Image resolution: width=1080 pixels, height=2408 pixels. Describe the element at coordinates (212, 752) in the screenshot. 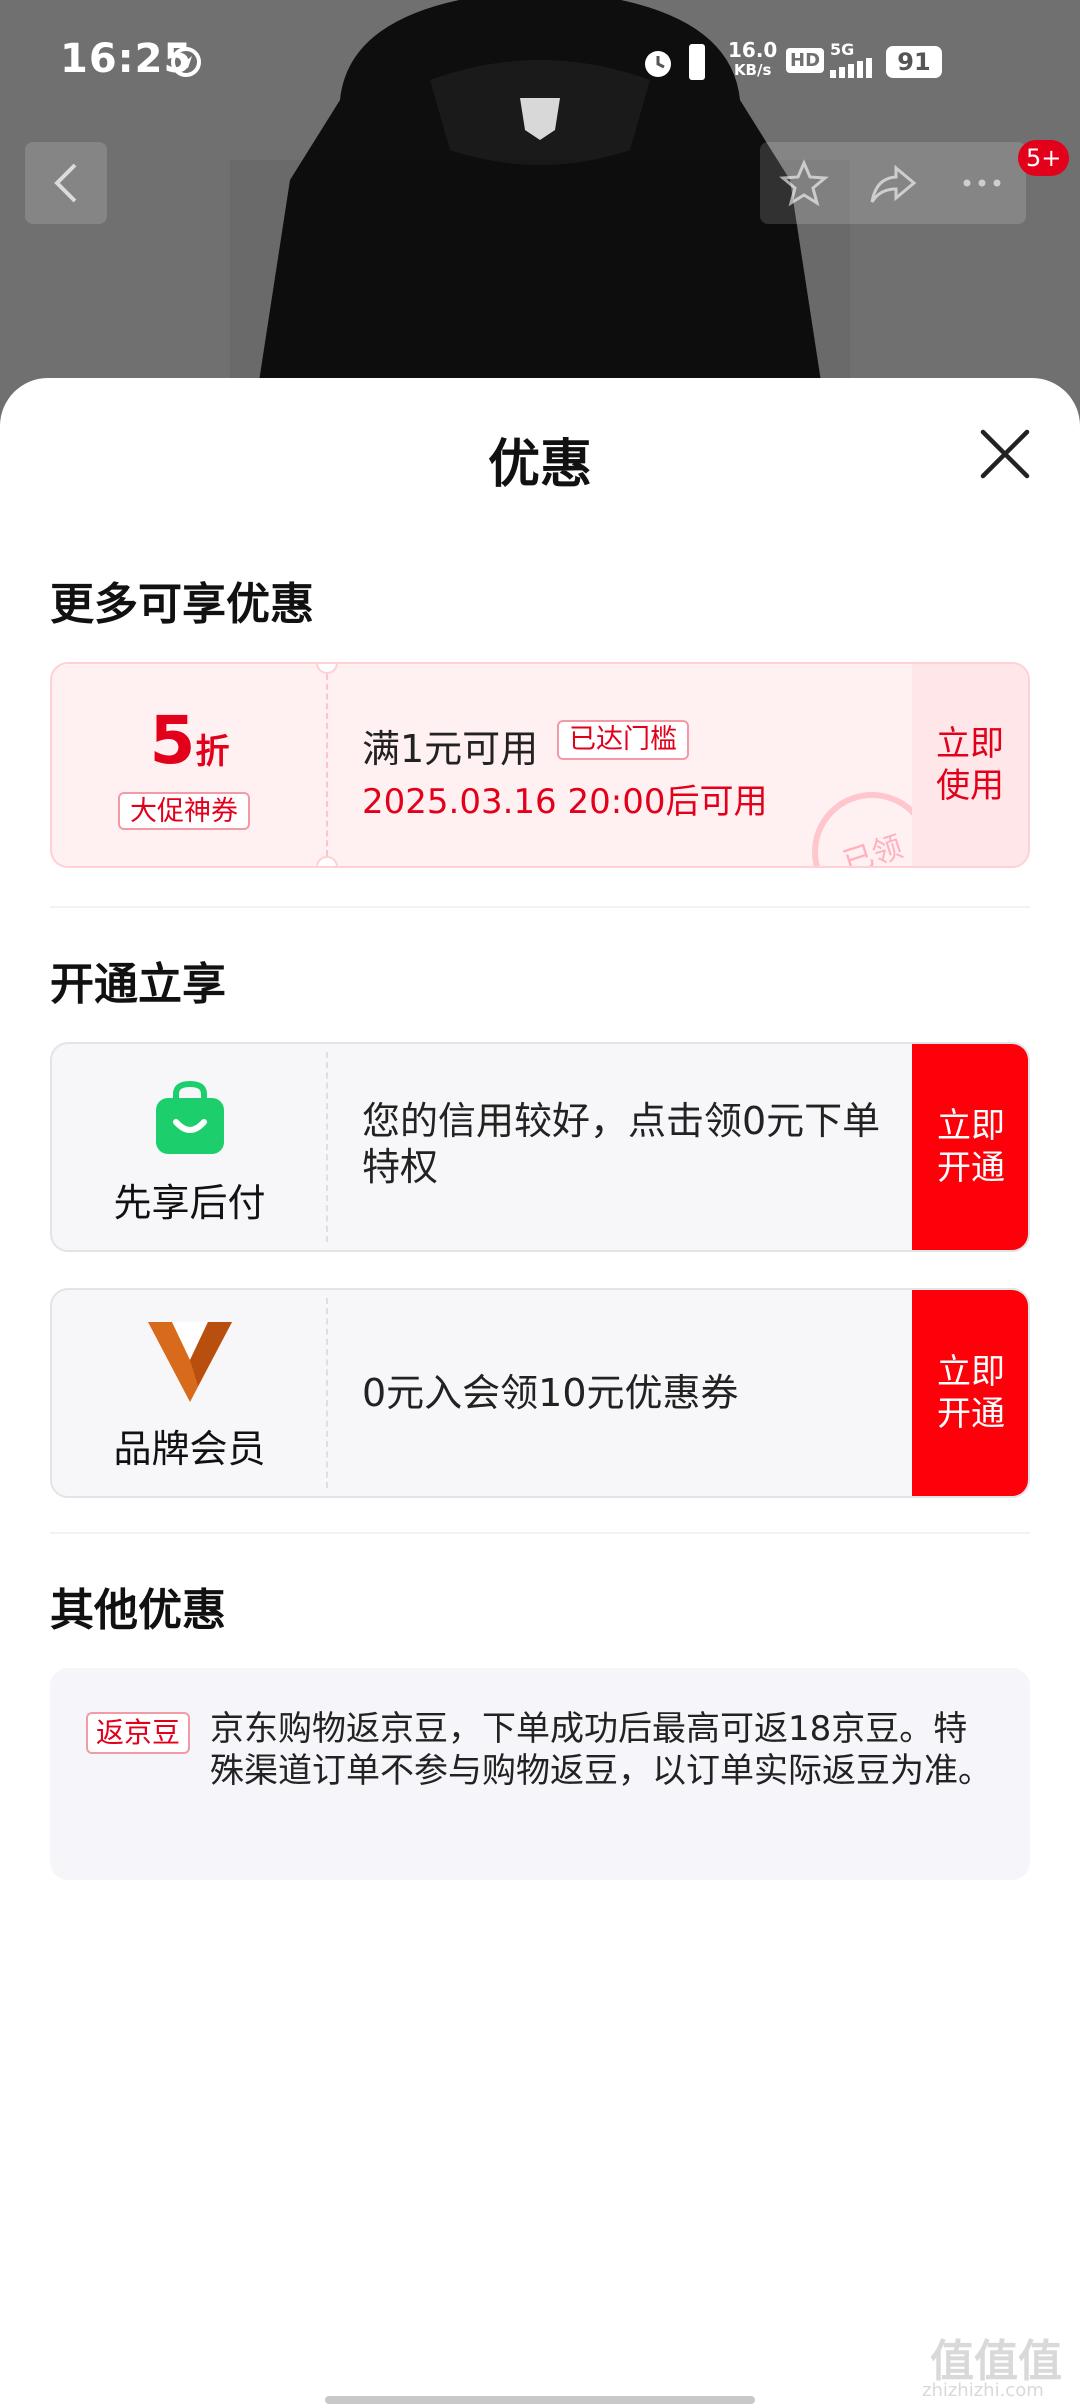

I see `coupon-discount-unit: 折` at that location.